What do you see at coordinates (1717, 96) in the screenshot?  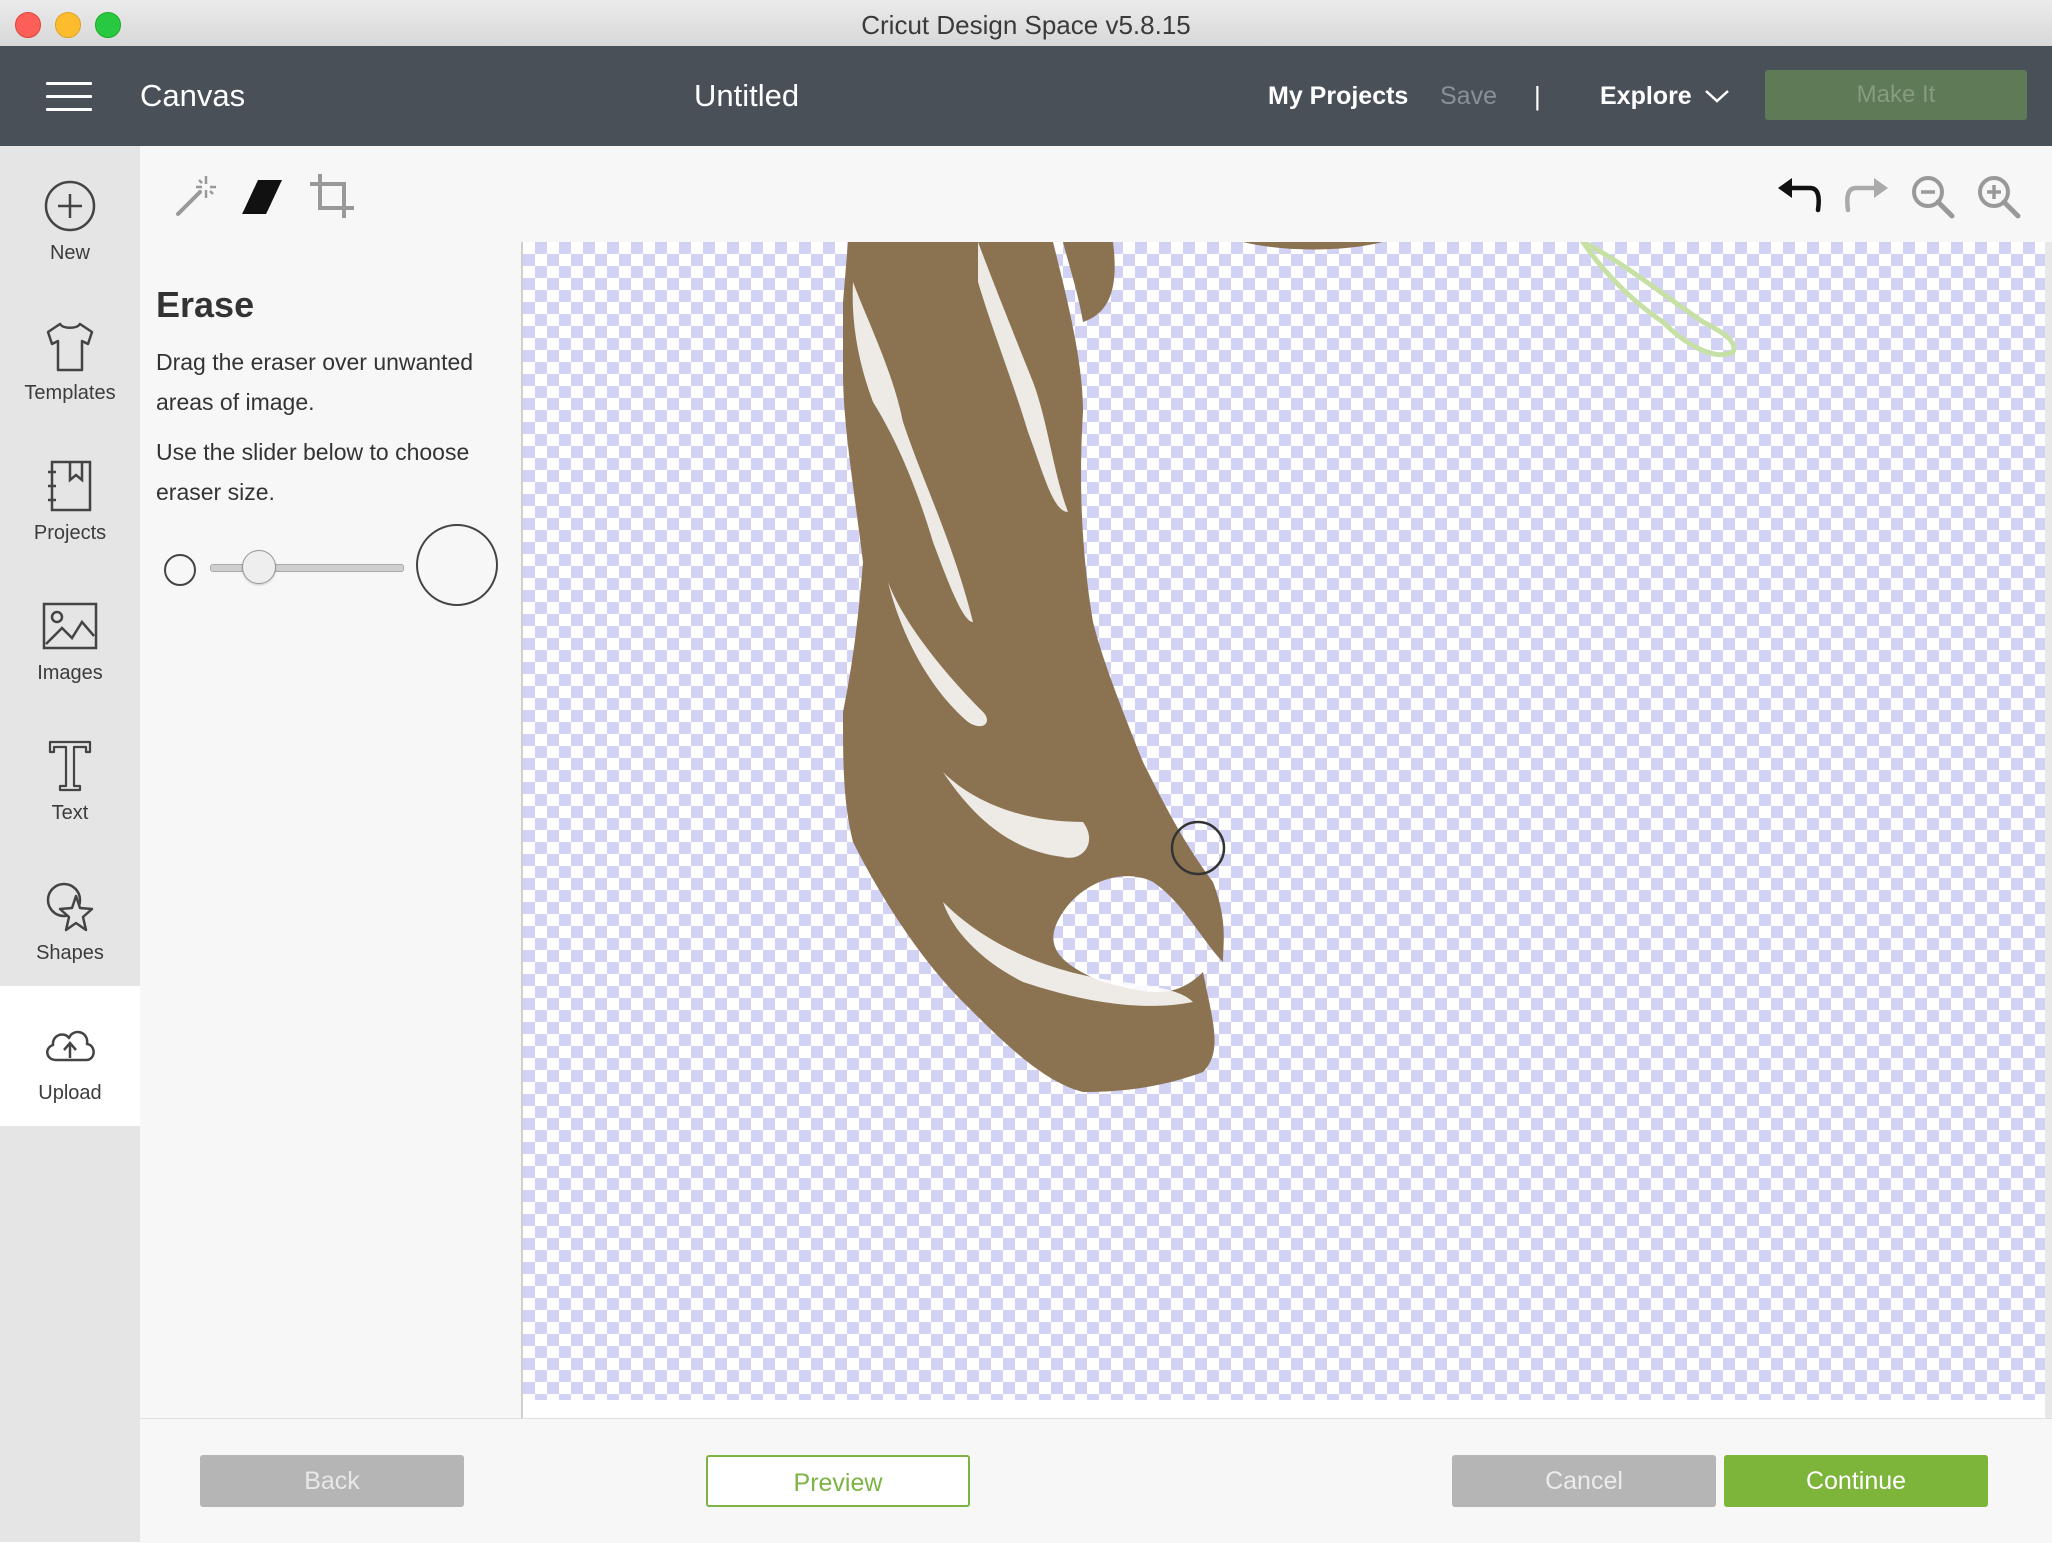 I see `chevron-down-icon` at bounding box center [1717, 96].